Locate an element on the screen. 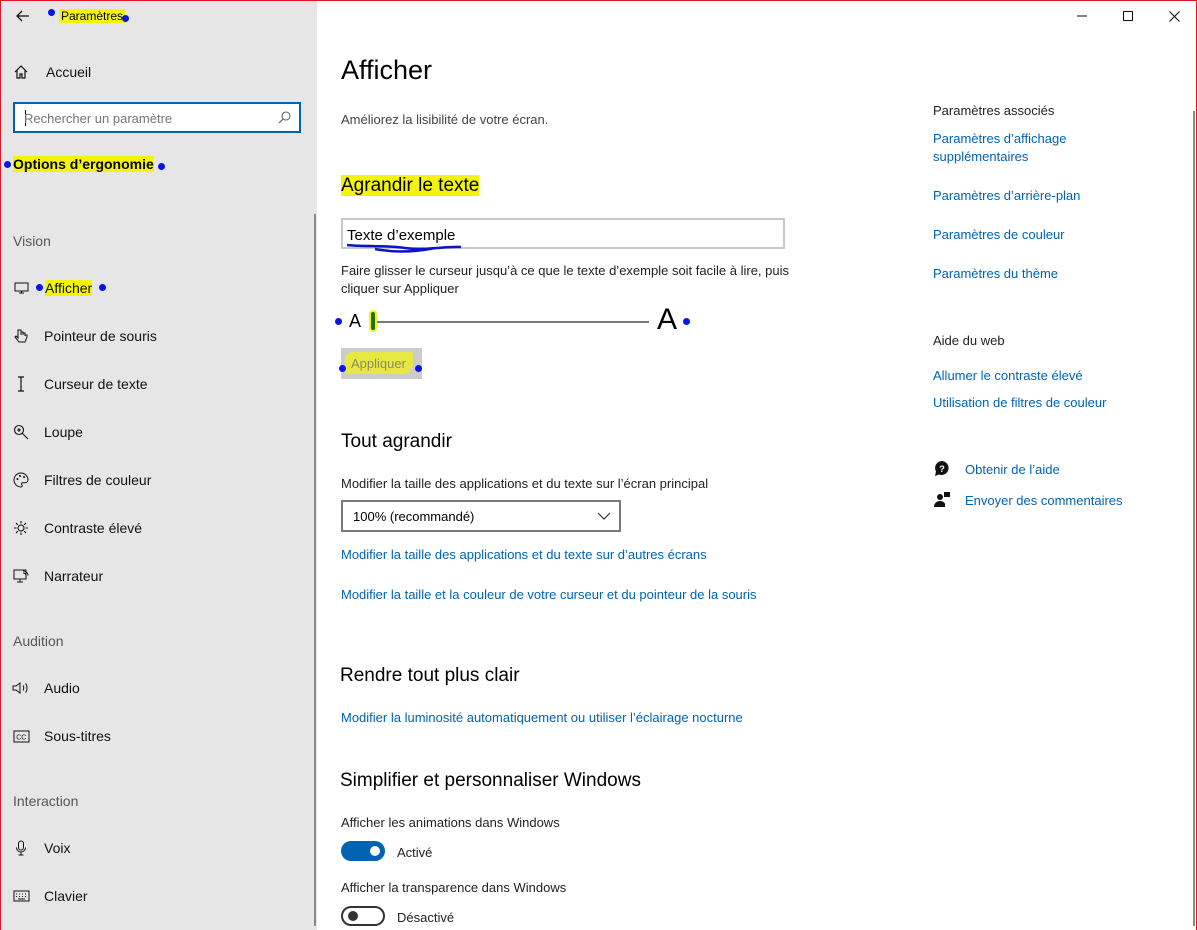  sample-text-box: Texte d’exemple is located at coordinates (563, 235).